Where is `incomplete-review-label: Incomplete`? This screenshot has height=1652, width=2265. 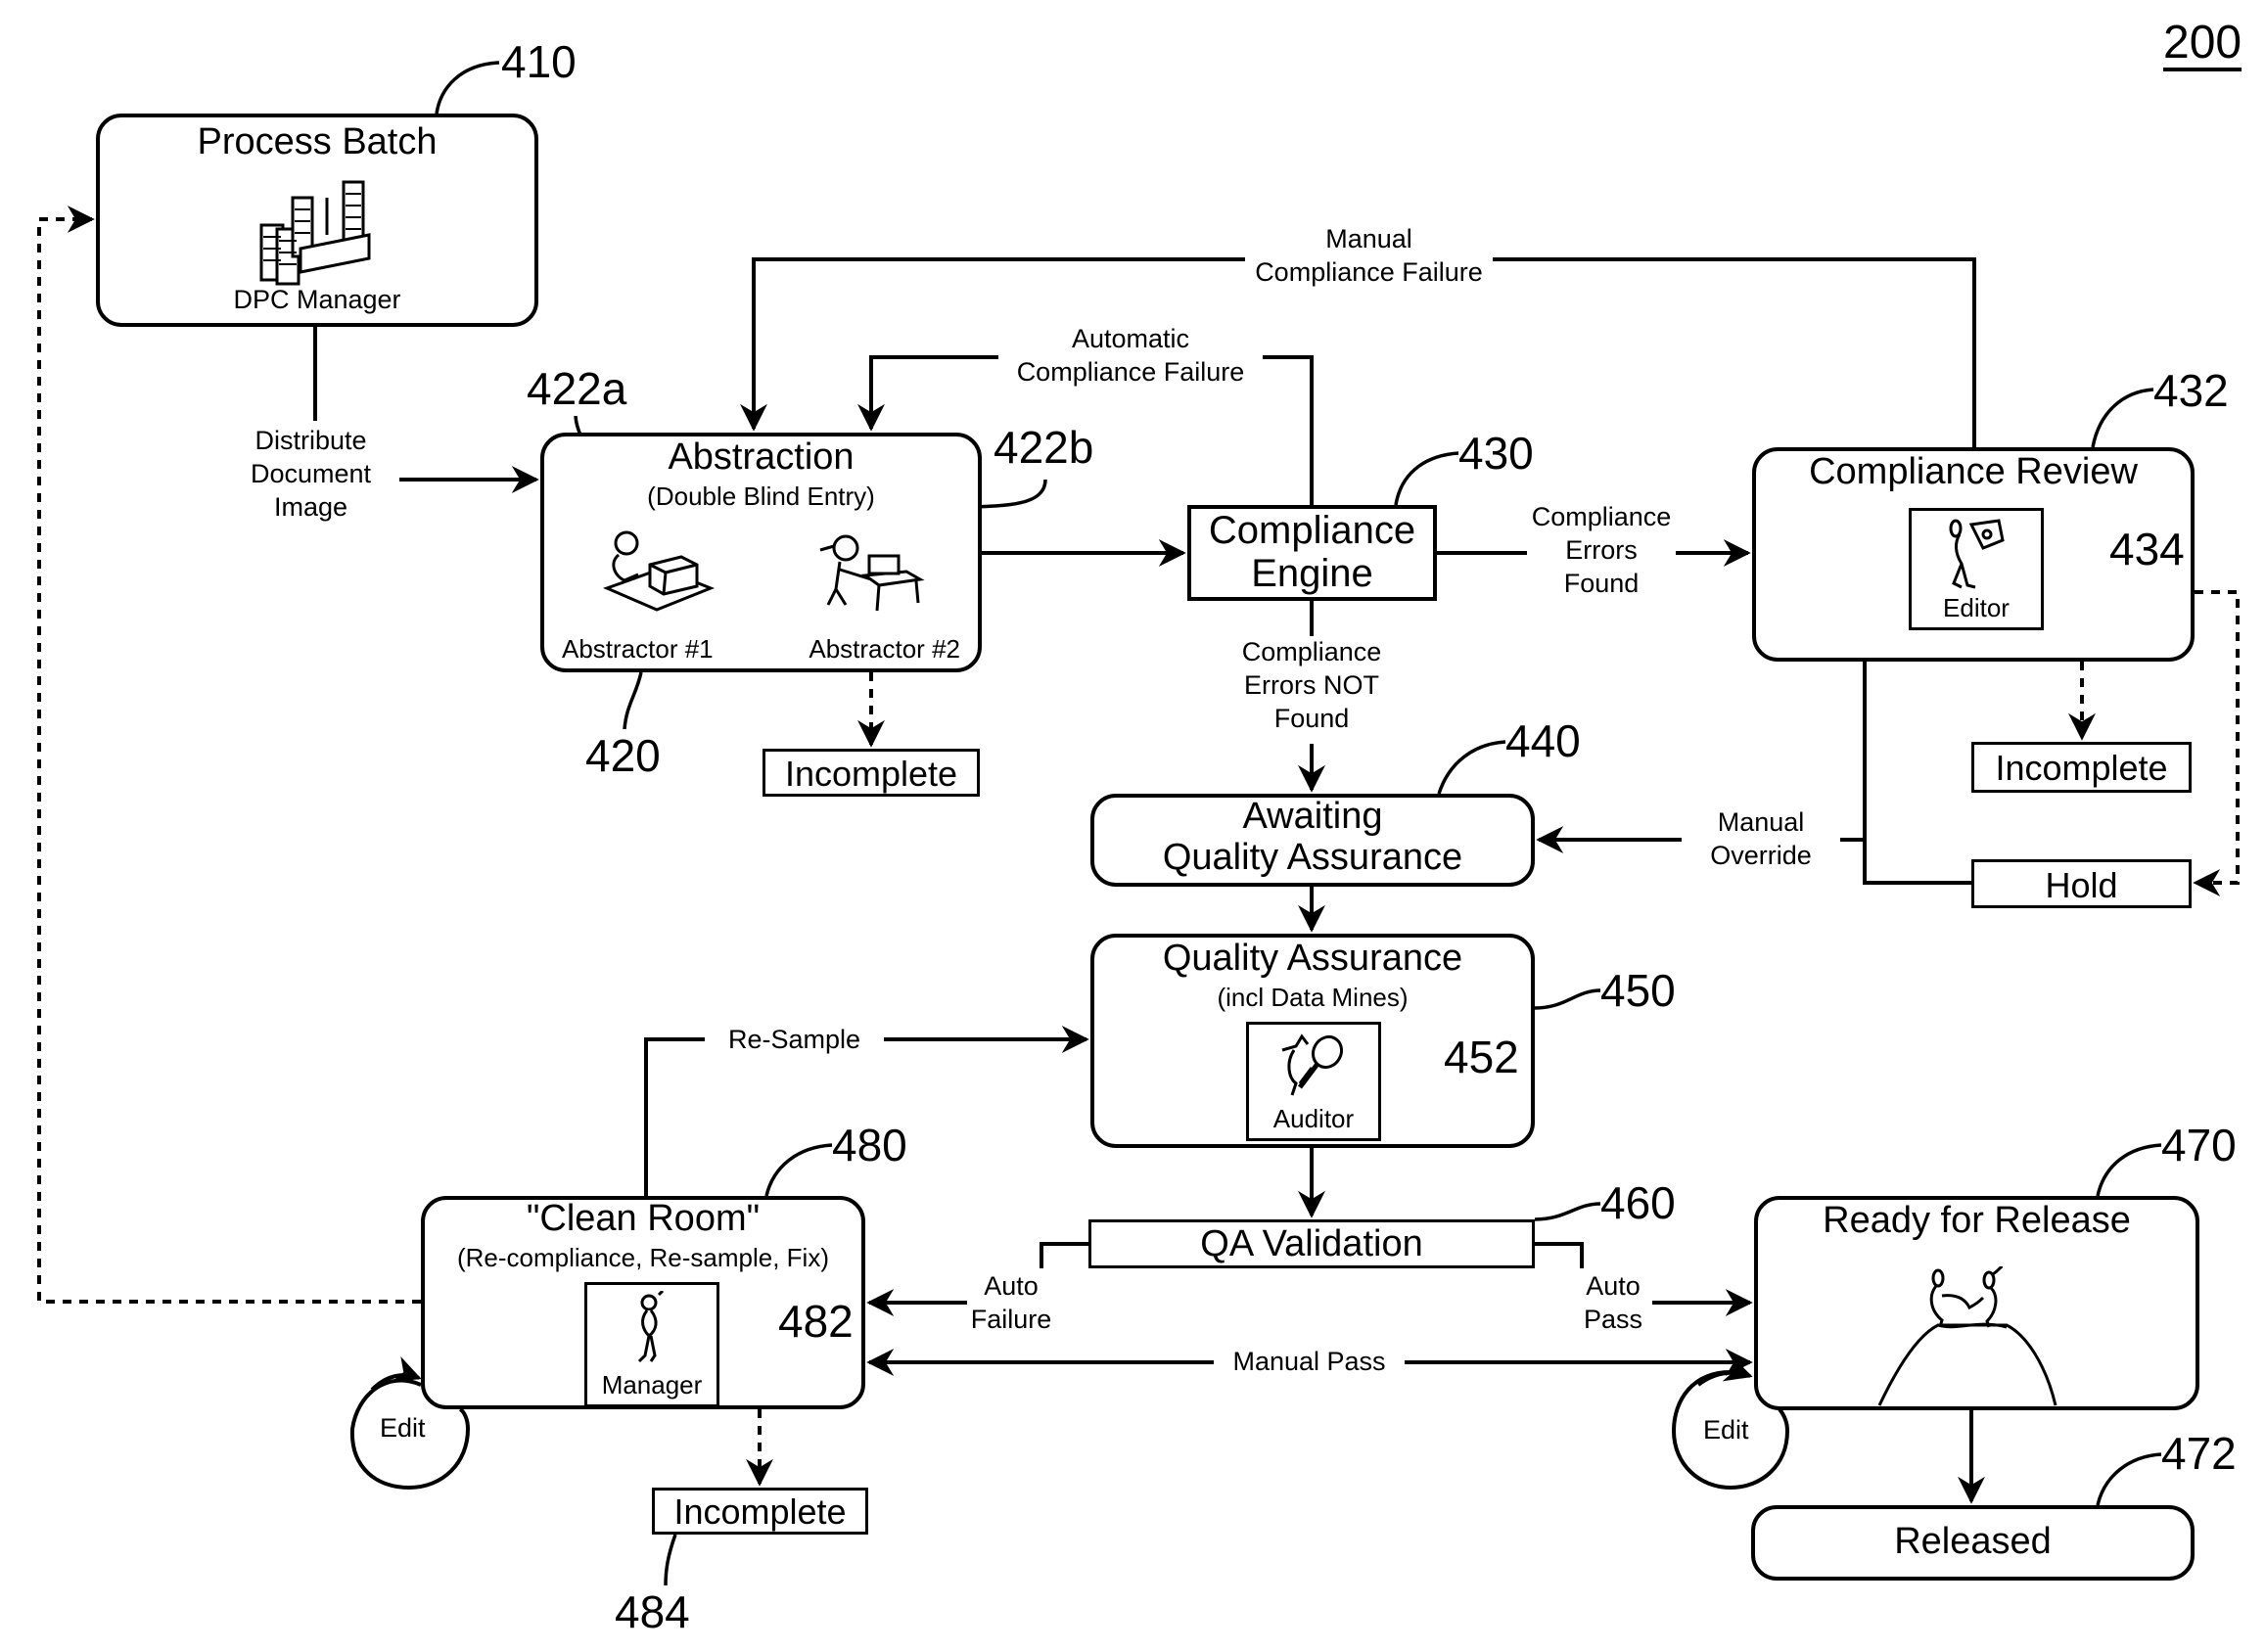 incomplete-review-label: Incomplete is located at coordinates (2082, 768).